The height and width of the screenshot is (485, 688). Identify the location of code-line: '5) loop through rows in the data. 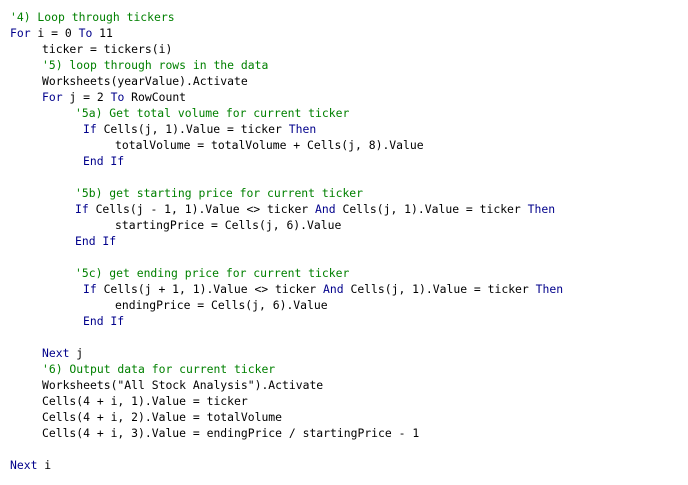
(155, 65).